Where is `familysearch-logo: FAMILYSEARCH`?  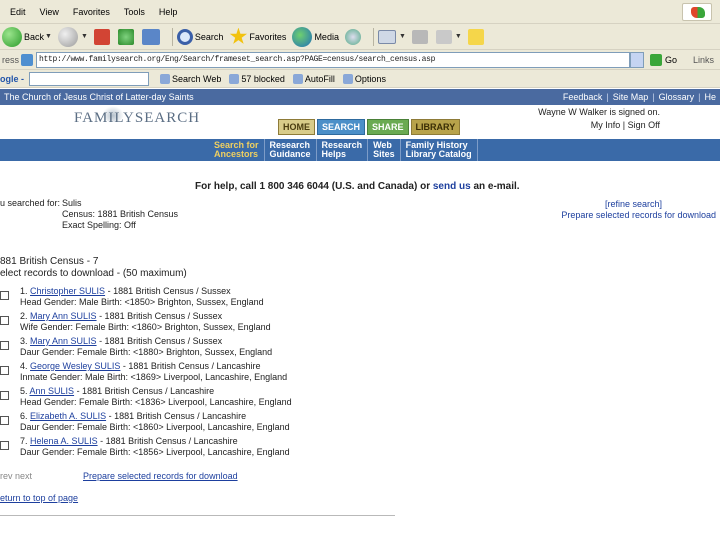 familysearch-logo: FAMILYSEARCH is located at coordinates (137, 118).